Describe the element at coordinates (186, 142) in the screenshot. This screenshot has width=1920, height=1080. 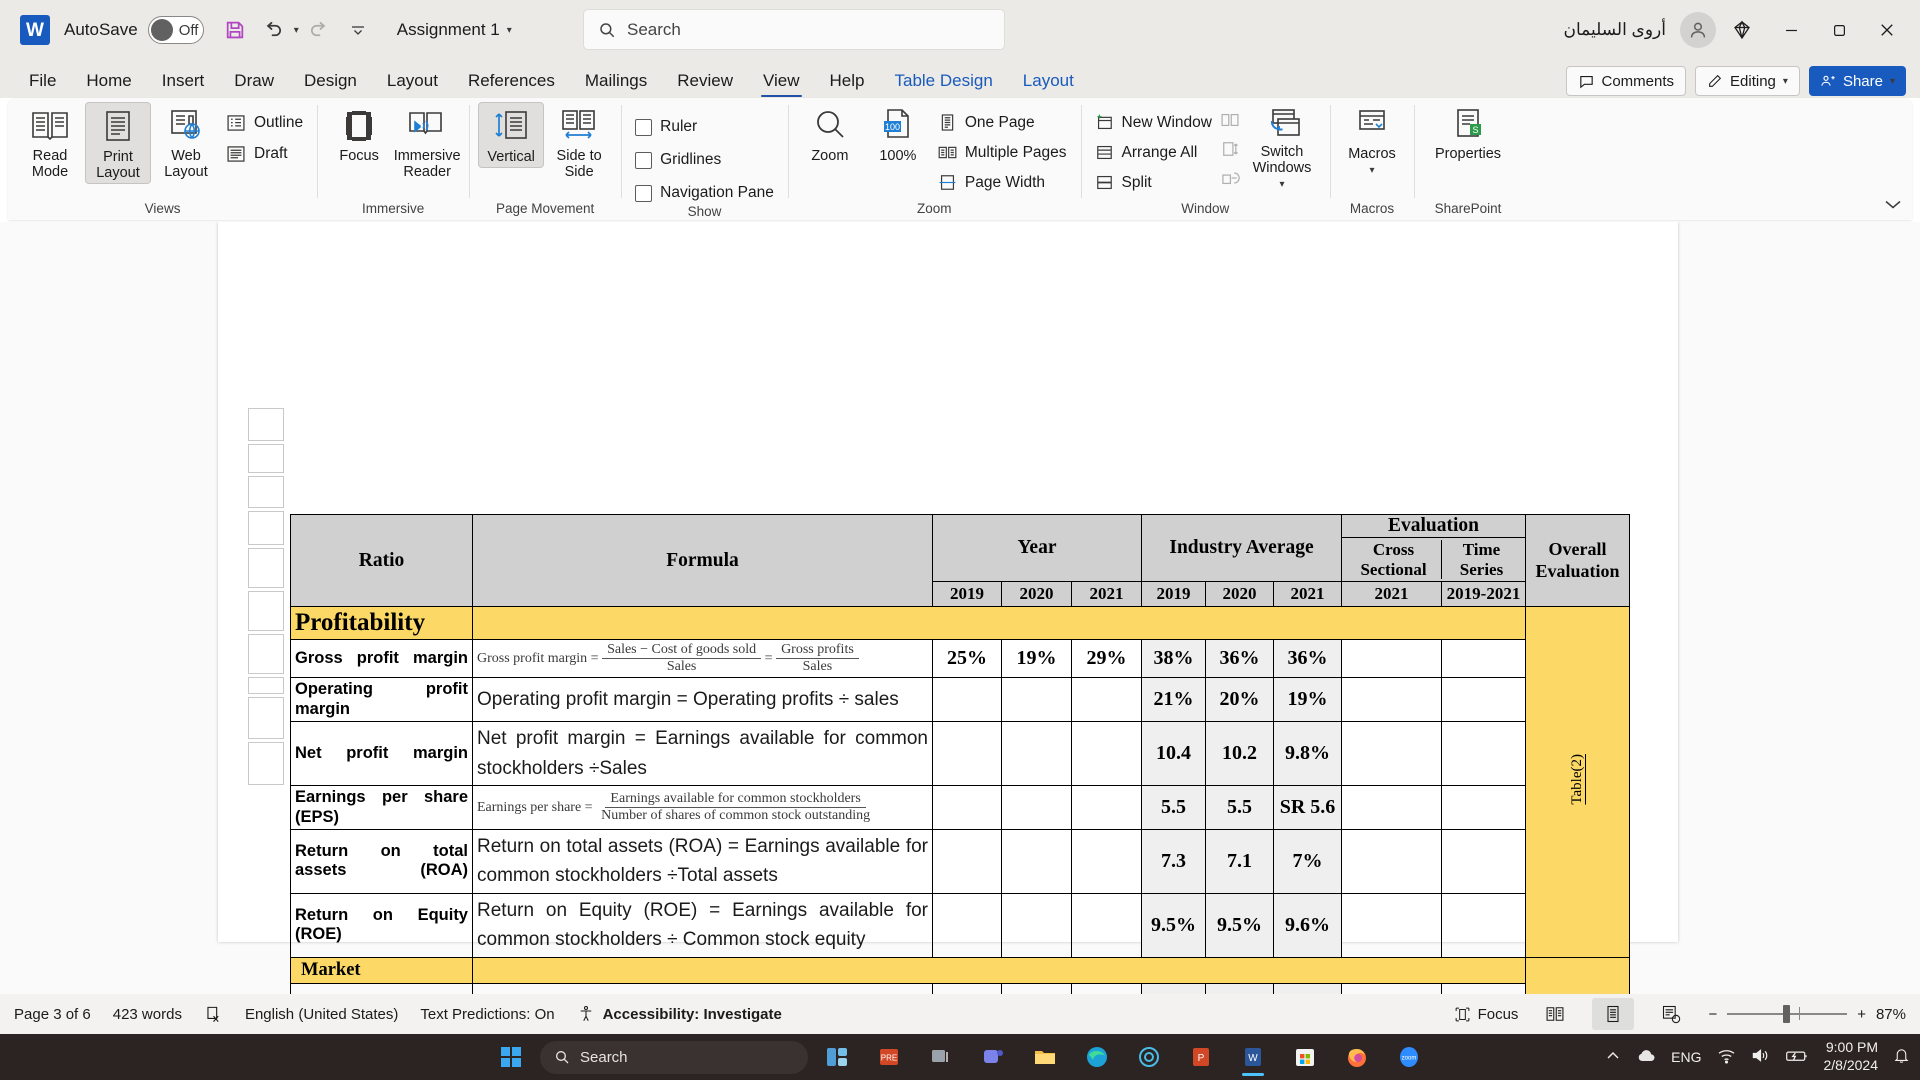
I see `web-layout-button: Web Layout` at that location.